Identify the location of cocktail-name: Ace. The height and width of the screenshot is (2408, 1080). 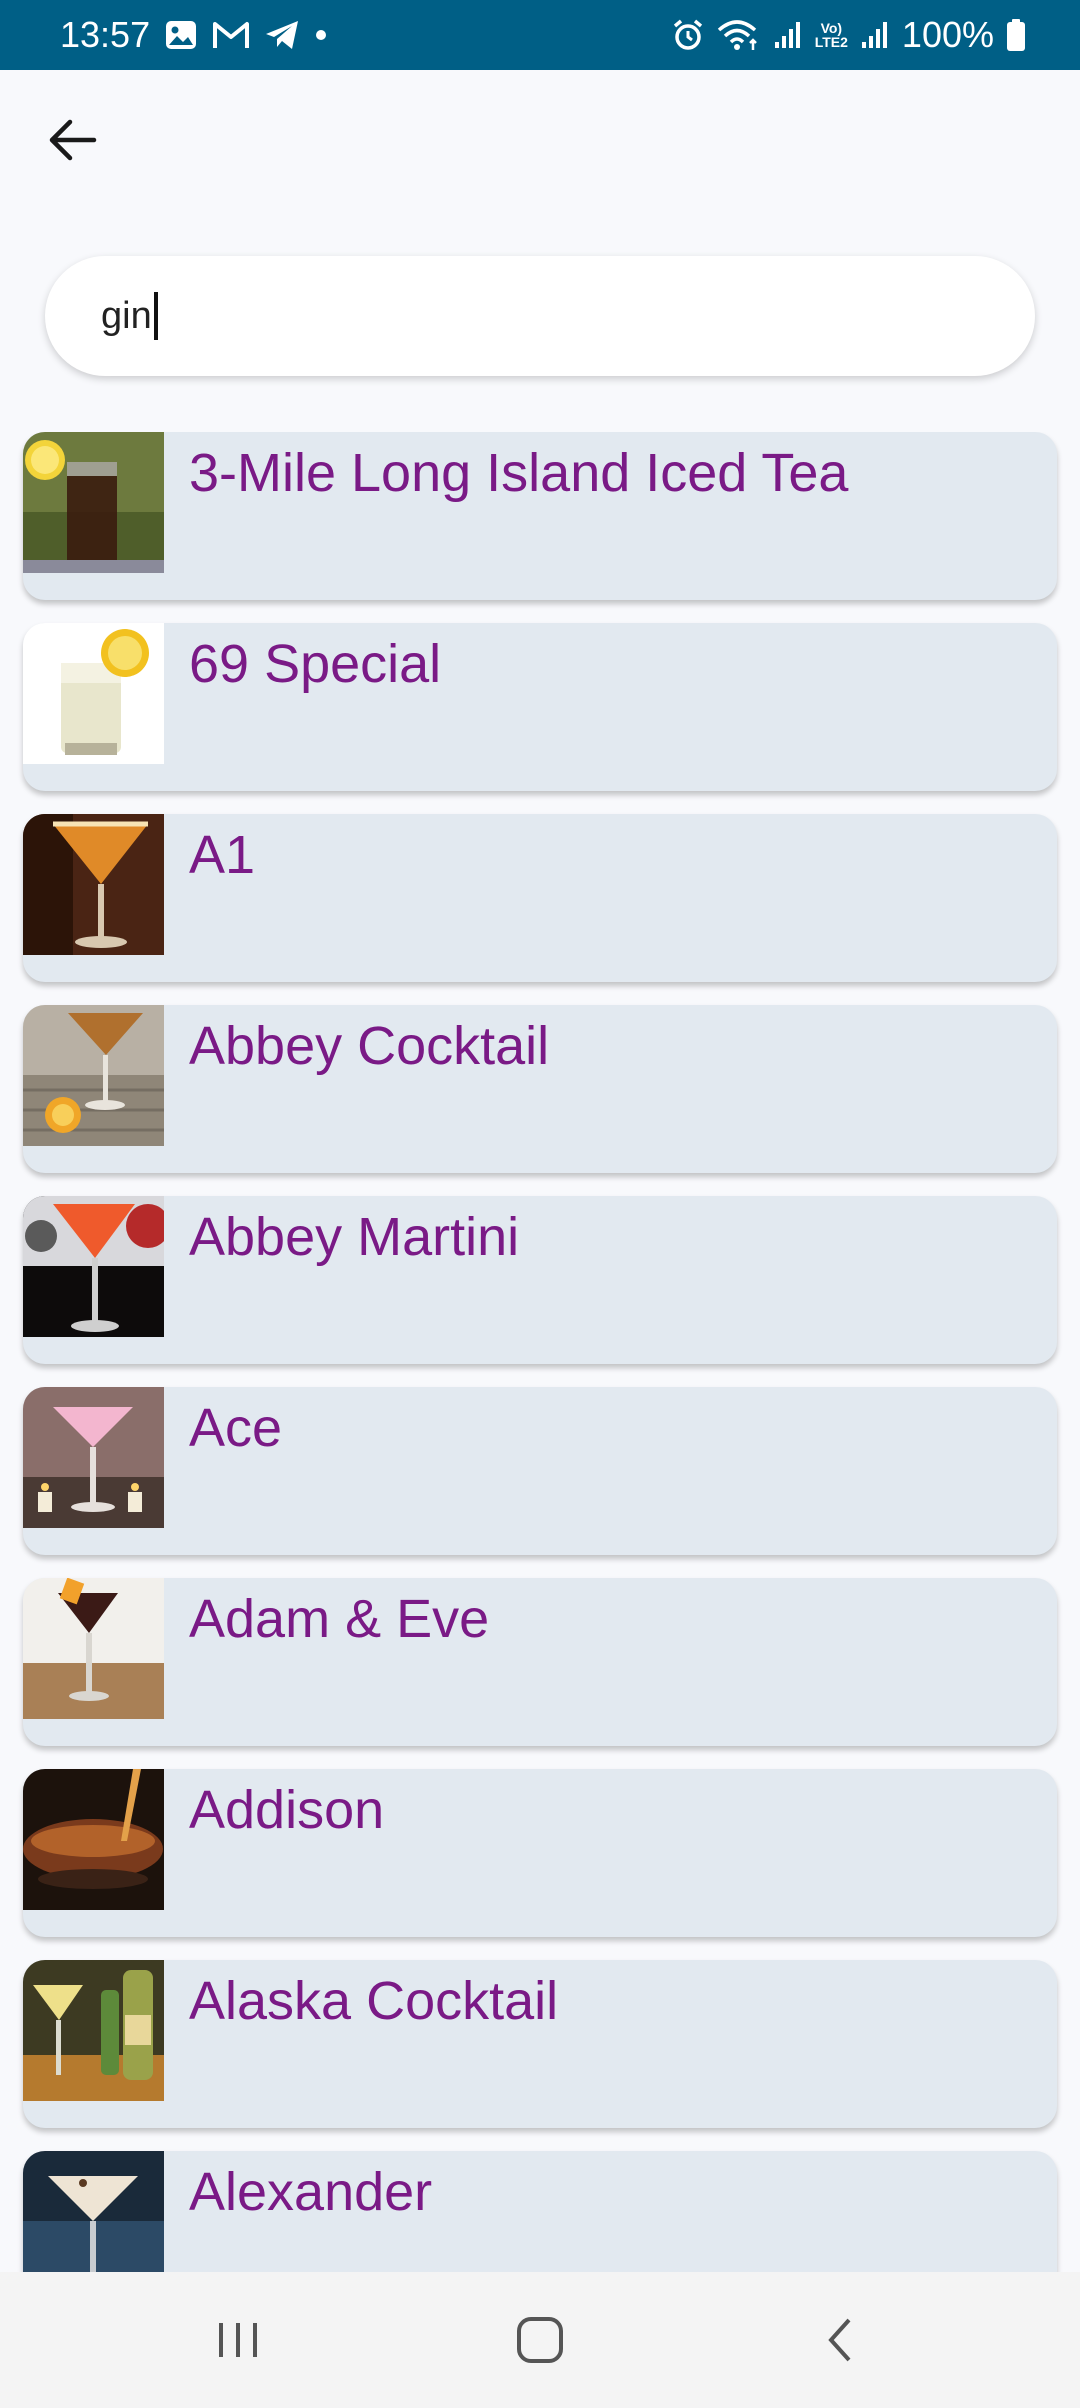
(236, 1428).